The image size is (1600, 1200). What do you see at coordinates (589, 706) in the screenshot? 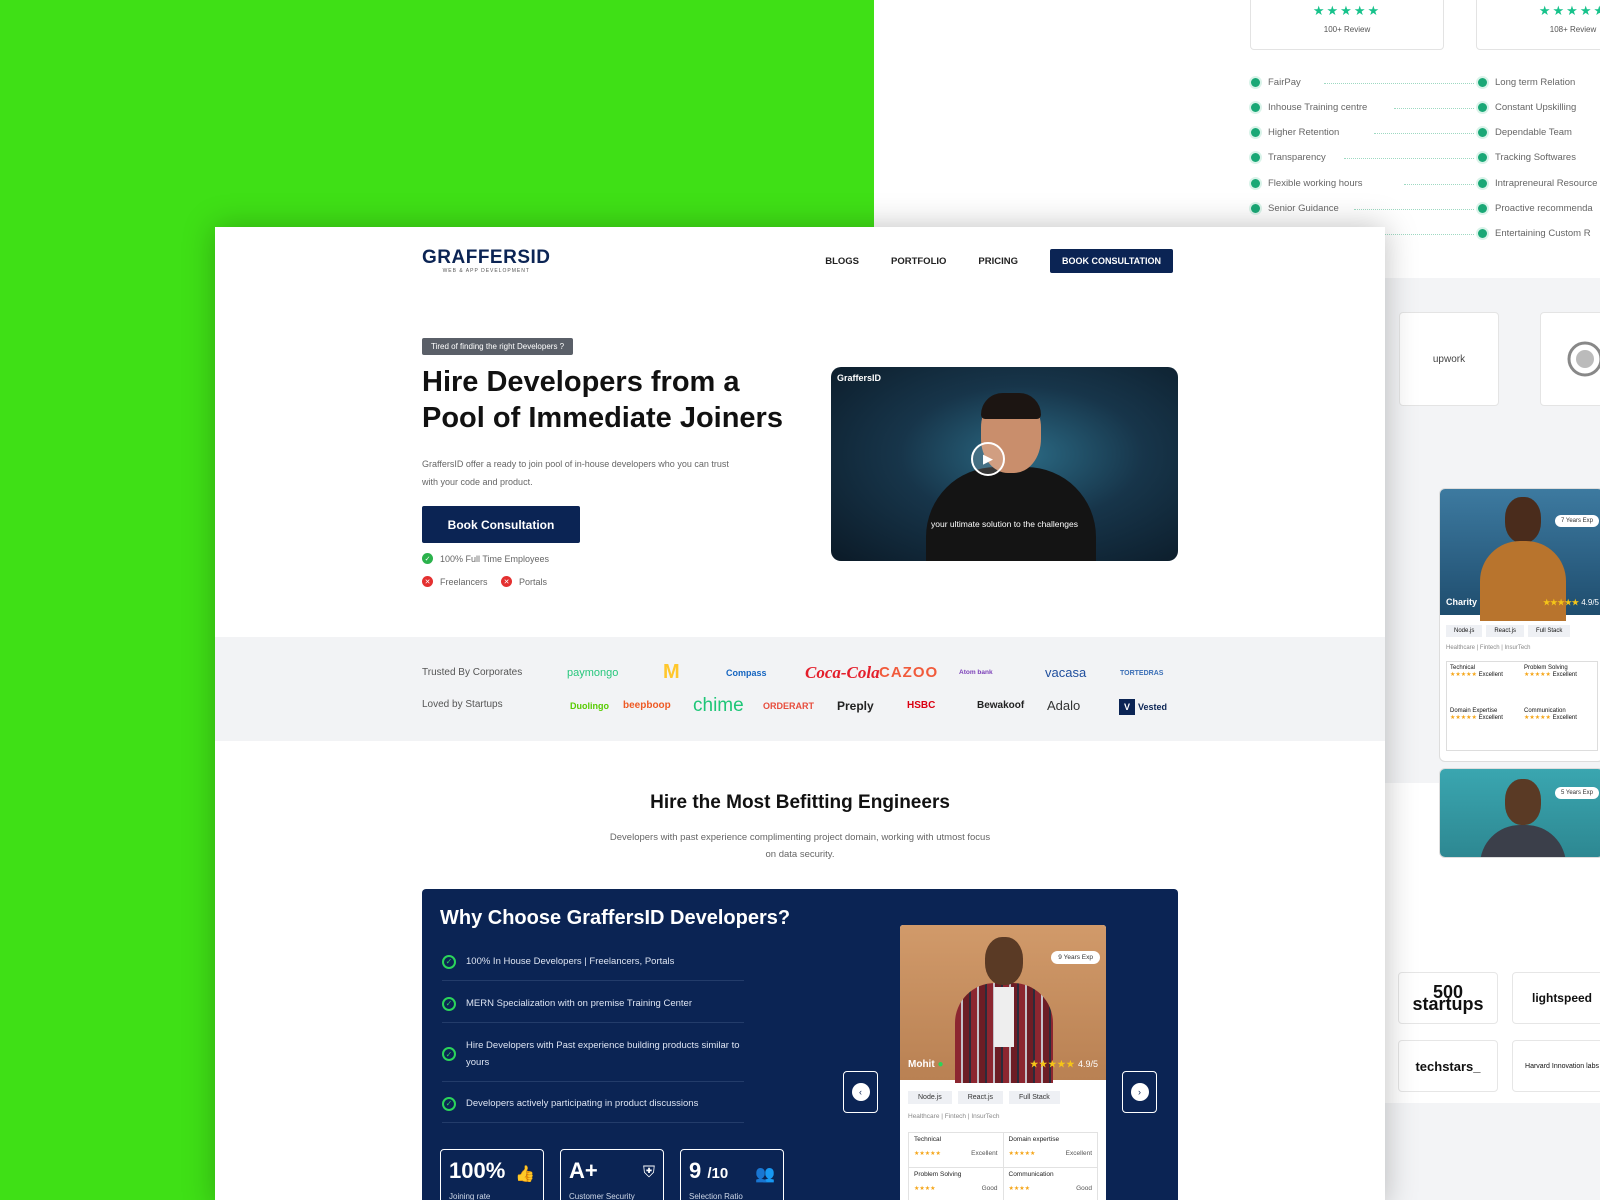
I see `logo-duolingo: Duolingo` at bounding box center [589, 706].